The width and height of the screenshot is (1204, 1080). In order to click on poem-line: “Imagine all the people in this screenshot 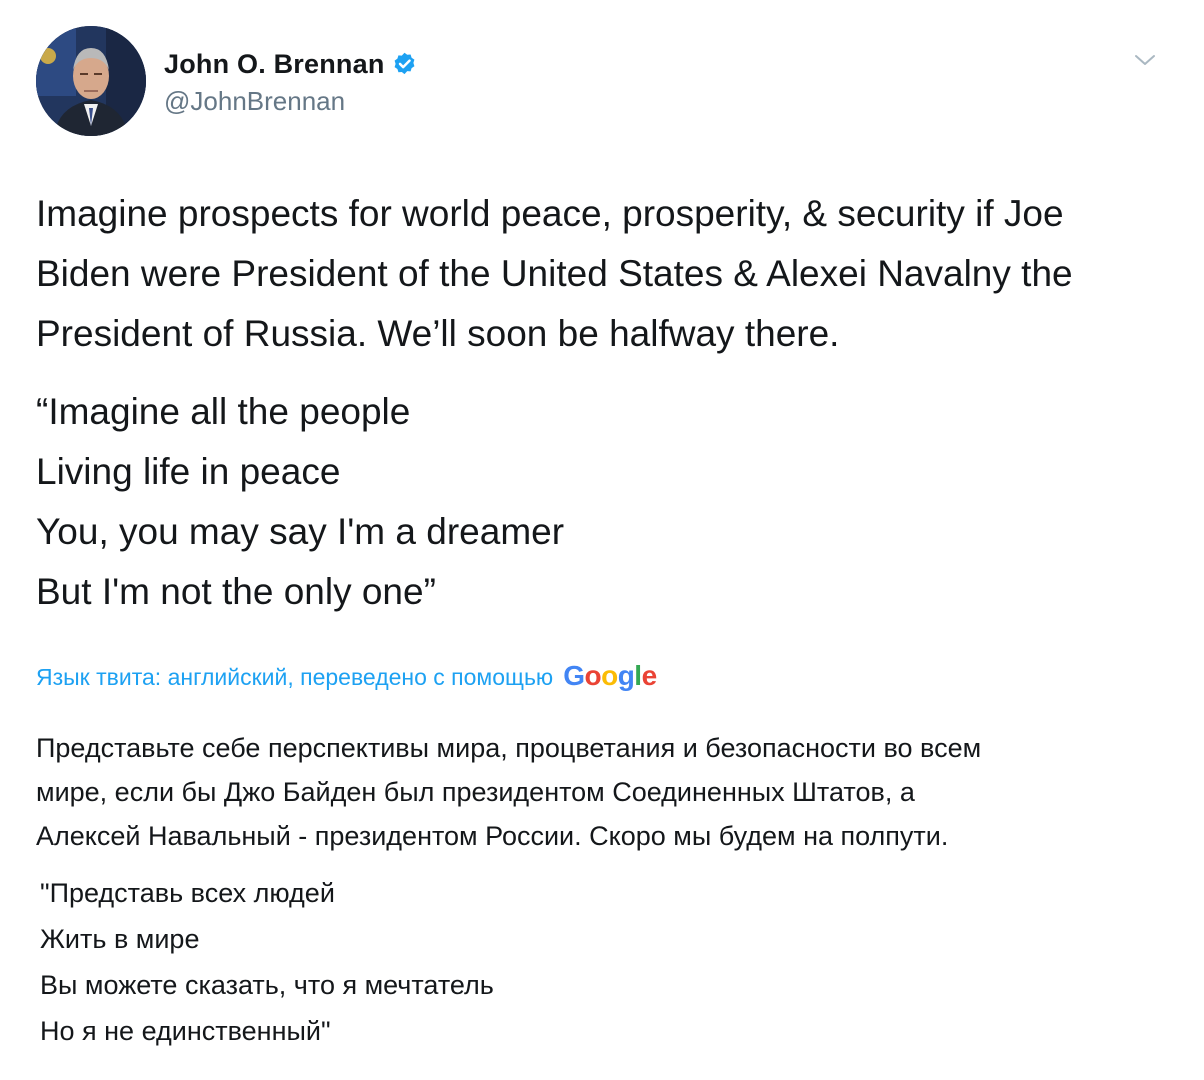, I will do `click(223, 411)`.